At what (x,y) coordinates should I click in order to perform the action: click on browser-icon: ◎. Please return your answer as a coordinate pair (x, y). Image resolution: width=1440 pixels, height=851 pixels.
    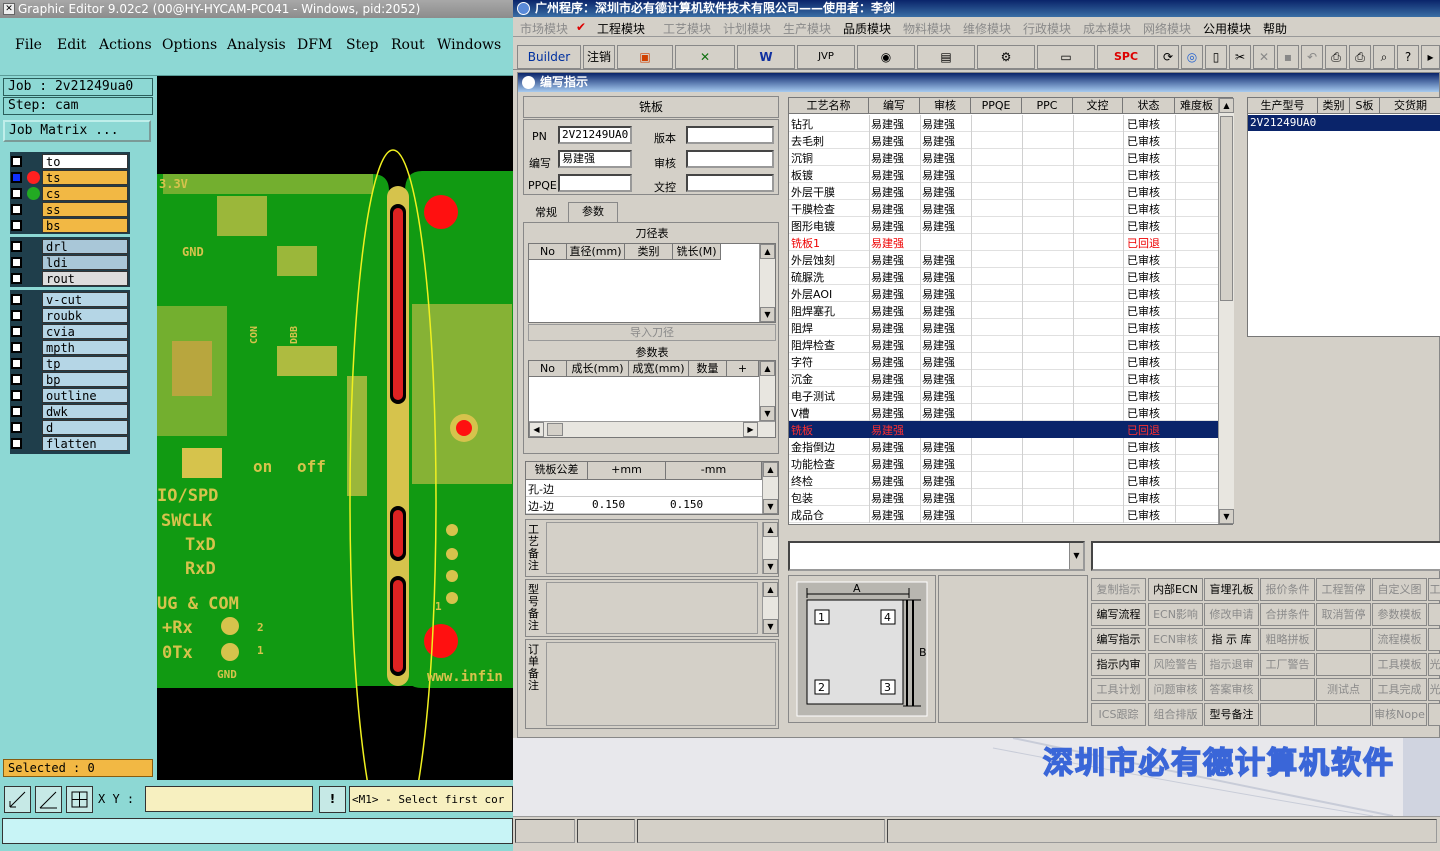
    Looking at the image, I should click on (1192, 57).